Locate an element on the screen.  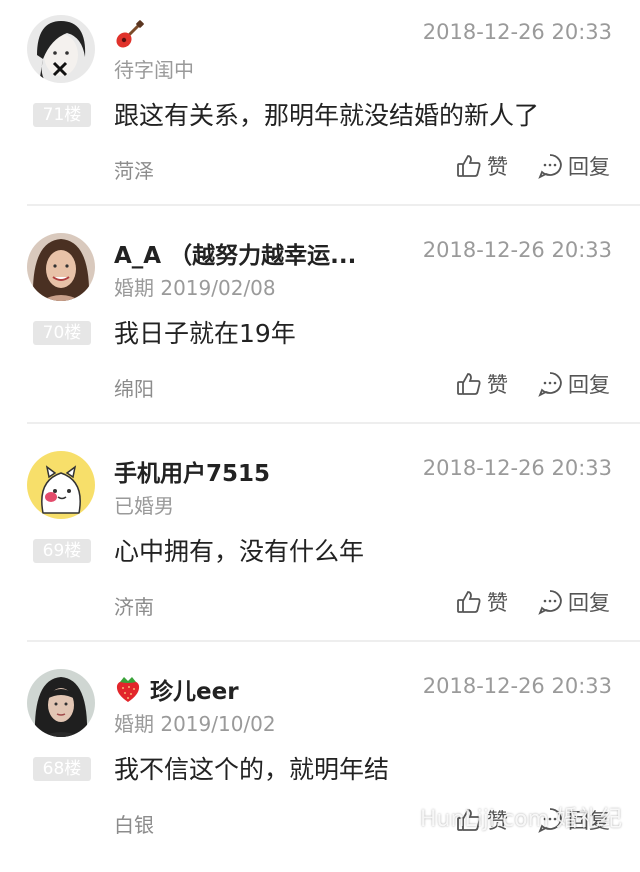
location: 绵阳 is located at coordinates (134, 389).